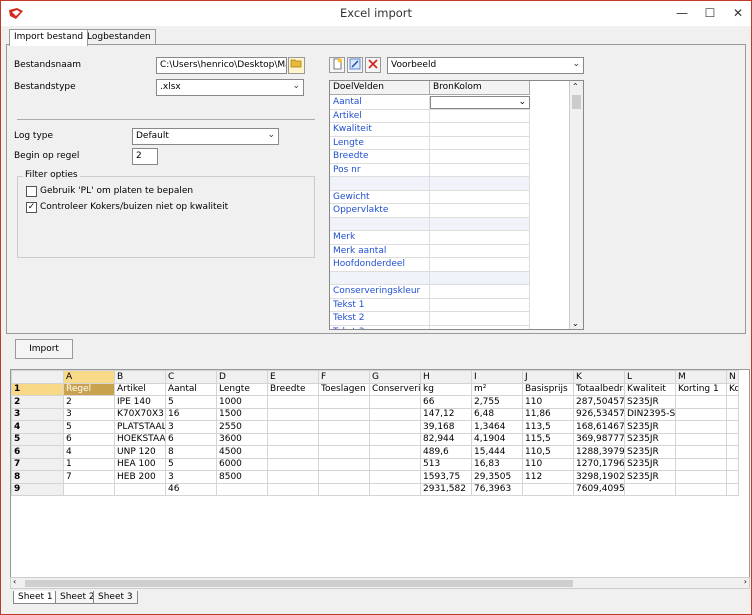 This screenshot has width=752, height=615. What do you see at coordinates (599, 439) in the screenshot?
I see `sheet-cell: 369,987778` at bounding box center [599, 439].